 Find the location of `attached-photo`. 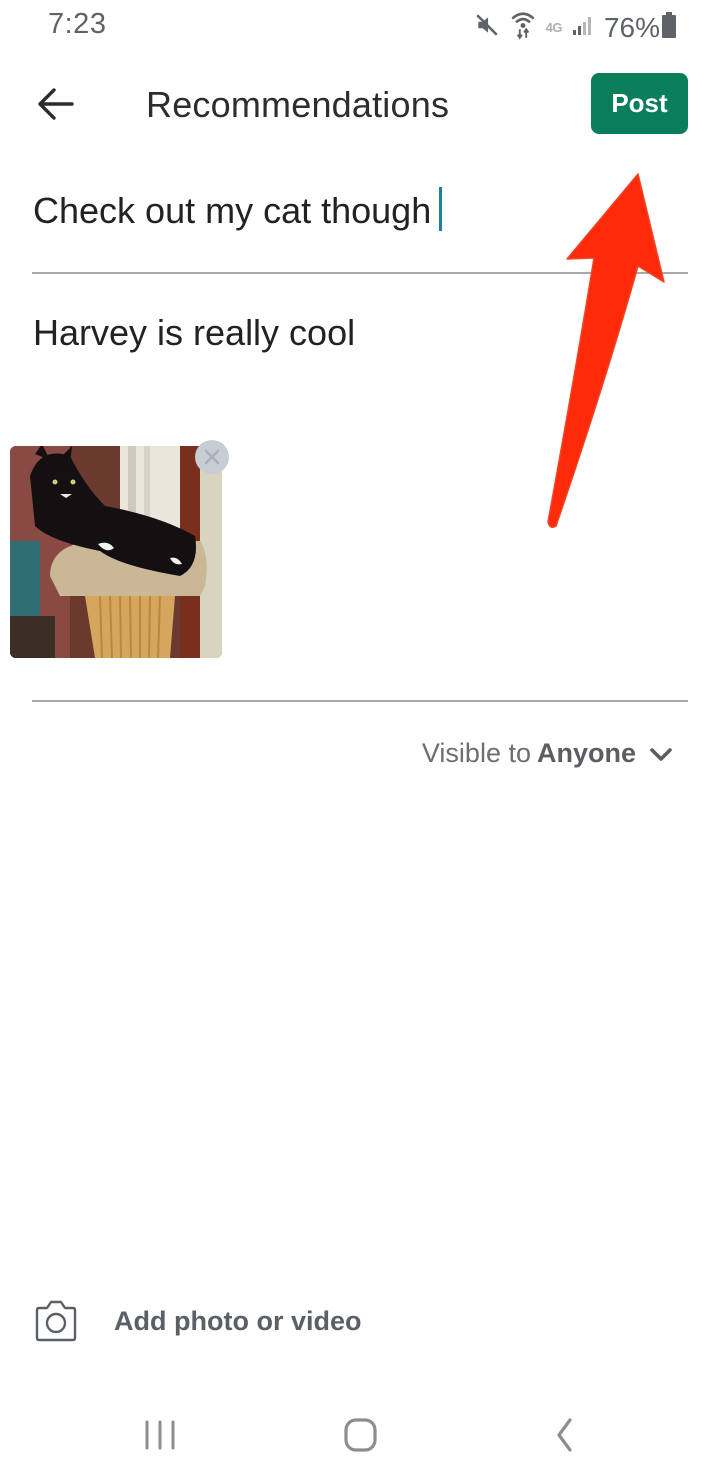

attached-photo is located at coordinates (116, 552).